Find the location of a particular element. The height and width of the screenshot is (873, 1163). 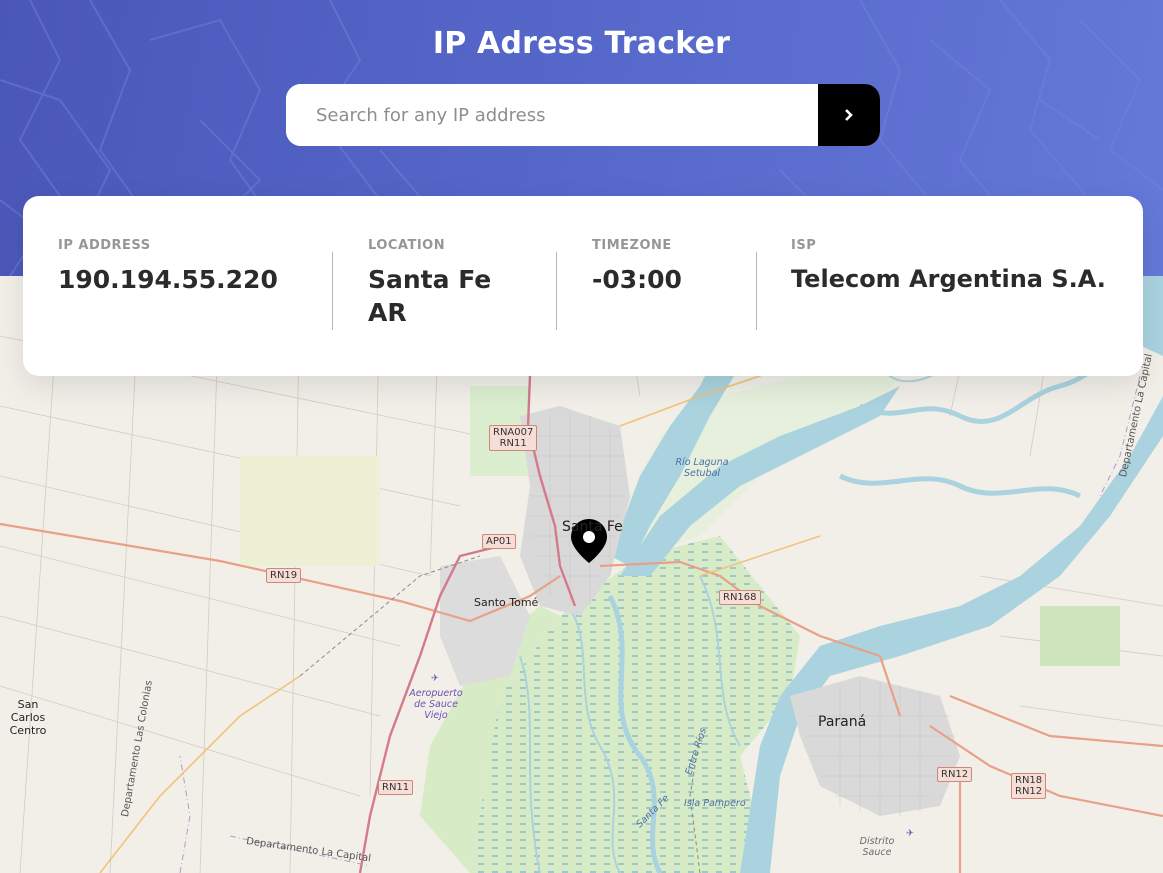

location-section: LOCATION Santa Fe AR is located at coordinates (429, 283).